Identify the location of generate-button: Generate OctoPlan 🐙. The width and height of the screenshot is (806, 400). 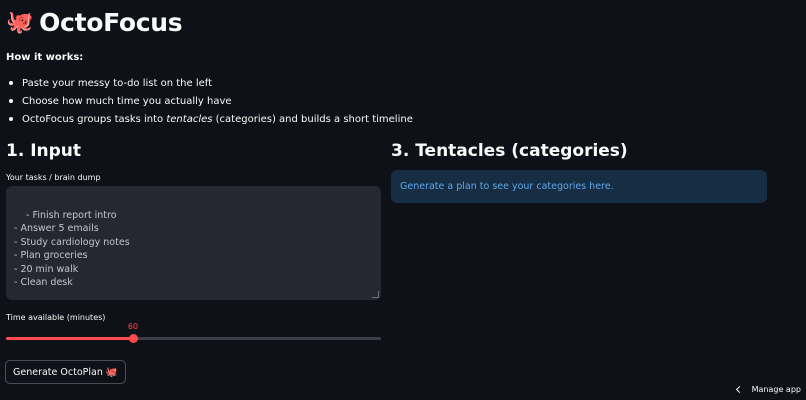
(65, 372).